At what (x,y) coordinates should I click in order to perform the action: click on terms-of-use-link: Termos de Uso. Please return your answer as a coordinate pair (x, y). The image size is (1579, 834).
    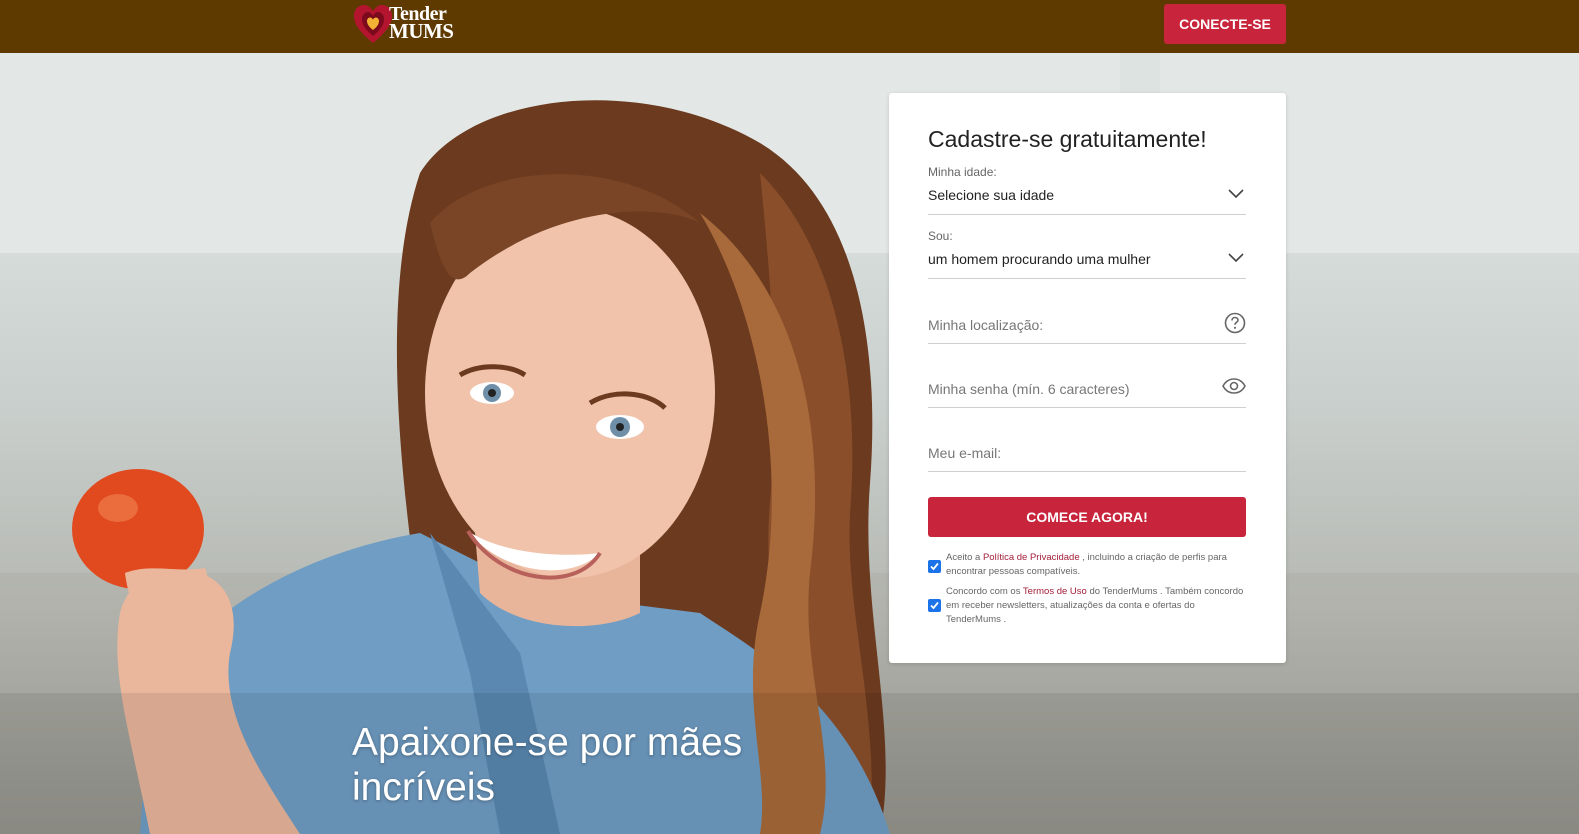
    Looking at the image, I should click on (1055, 591).